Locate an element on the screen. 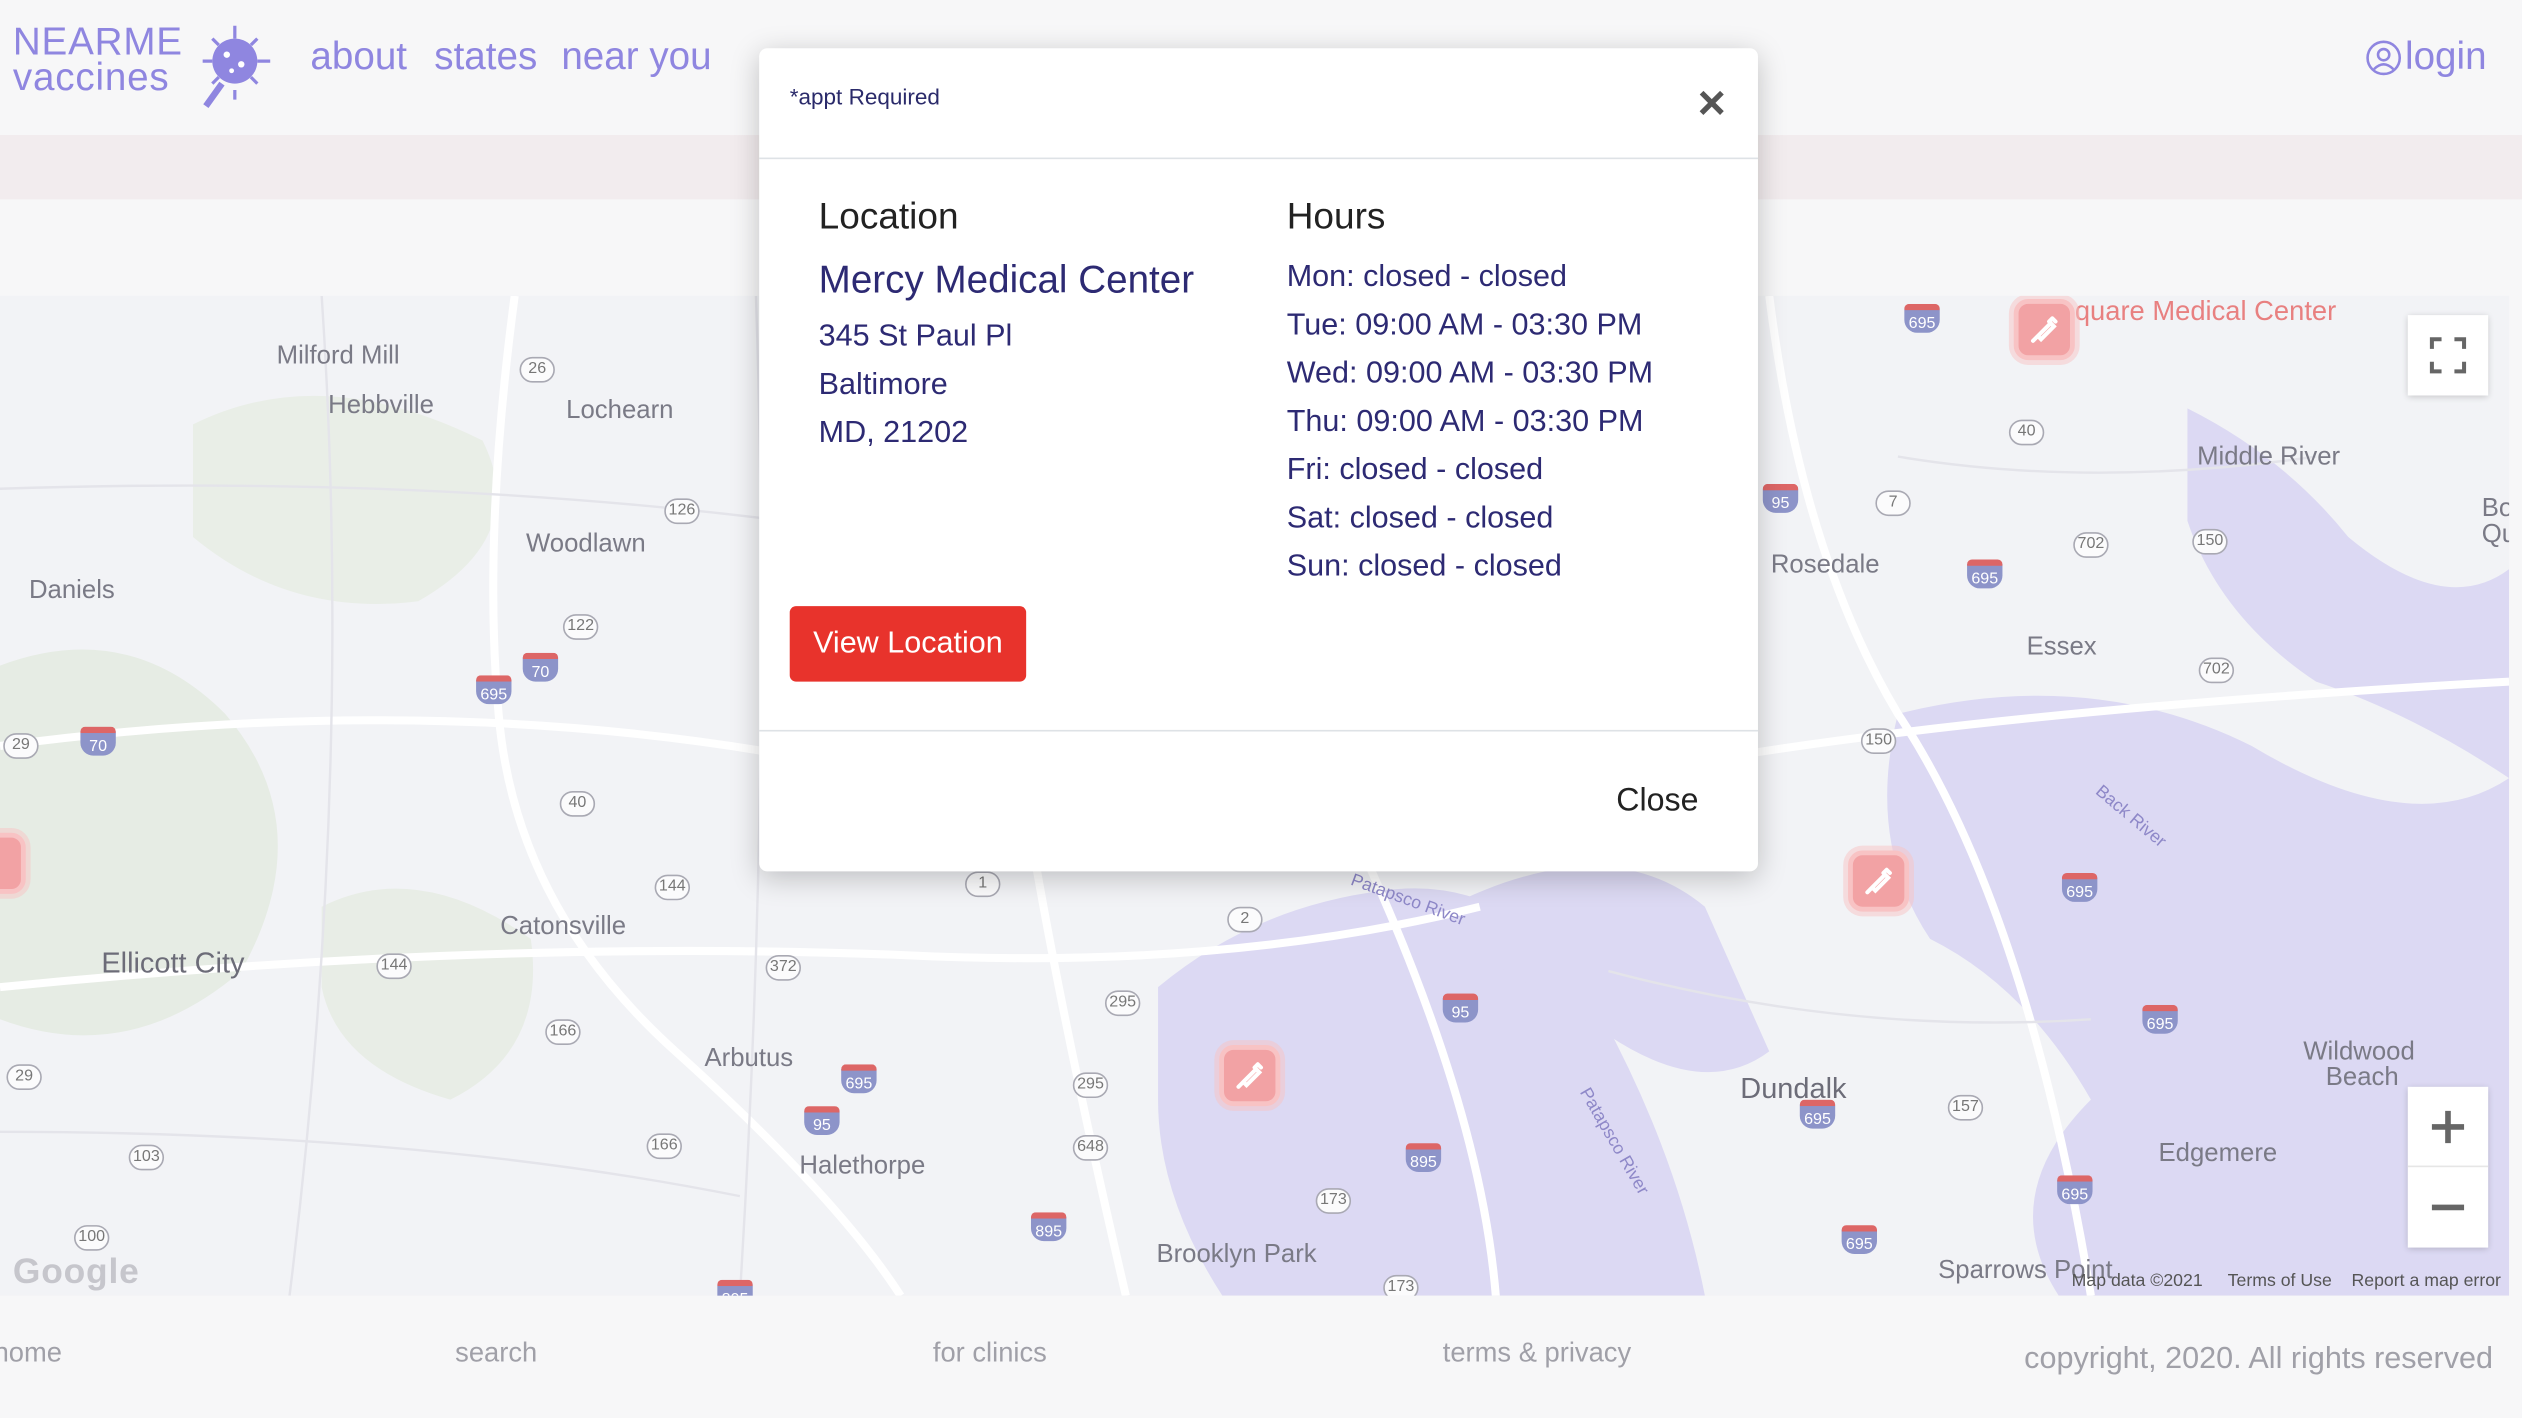 This screenshot has width=2522, height=1418. route-shield: 126 is located at coordinates (682, 511).